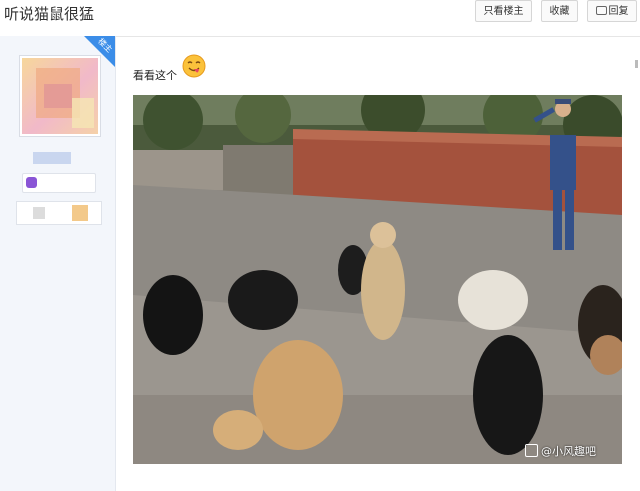 The width and height of the screenshot is (640, 491). I want to click on tongue-out-emoji-icon, so click(194, 66).